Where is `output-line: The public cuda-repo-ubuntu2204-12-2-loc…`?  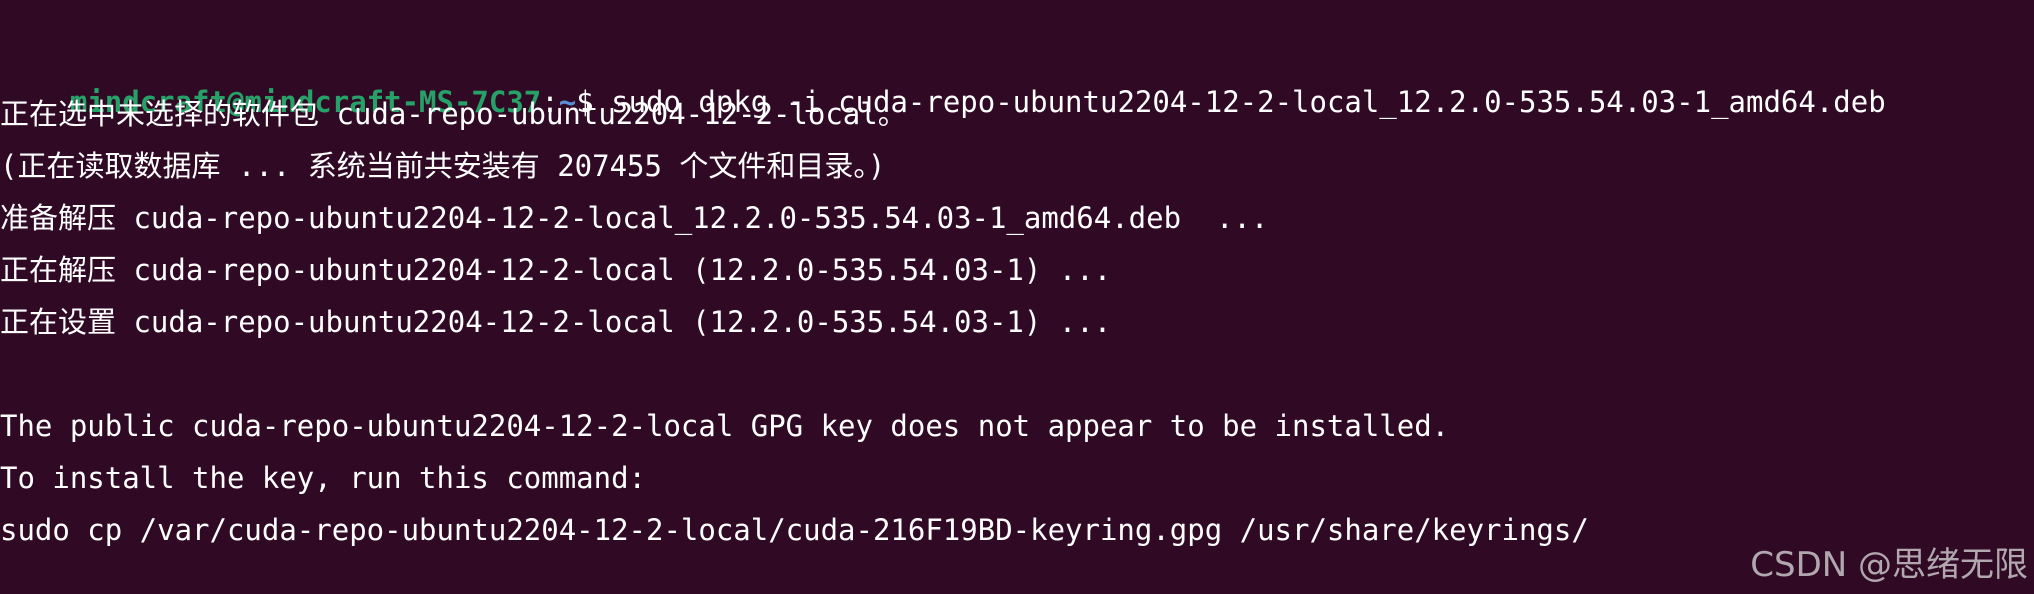
output-line: The public cuda-repo-ubuntu2204-12-2-loc… is located at coordinates (725, 426).